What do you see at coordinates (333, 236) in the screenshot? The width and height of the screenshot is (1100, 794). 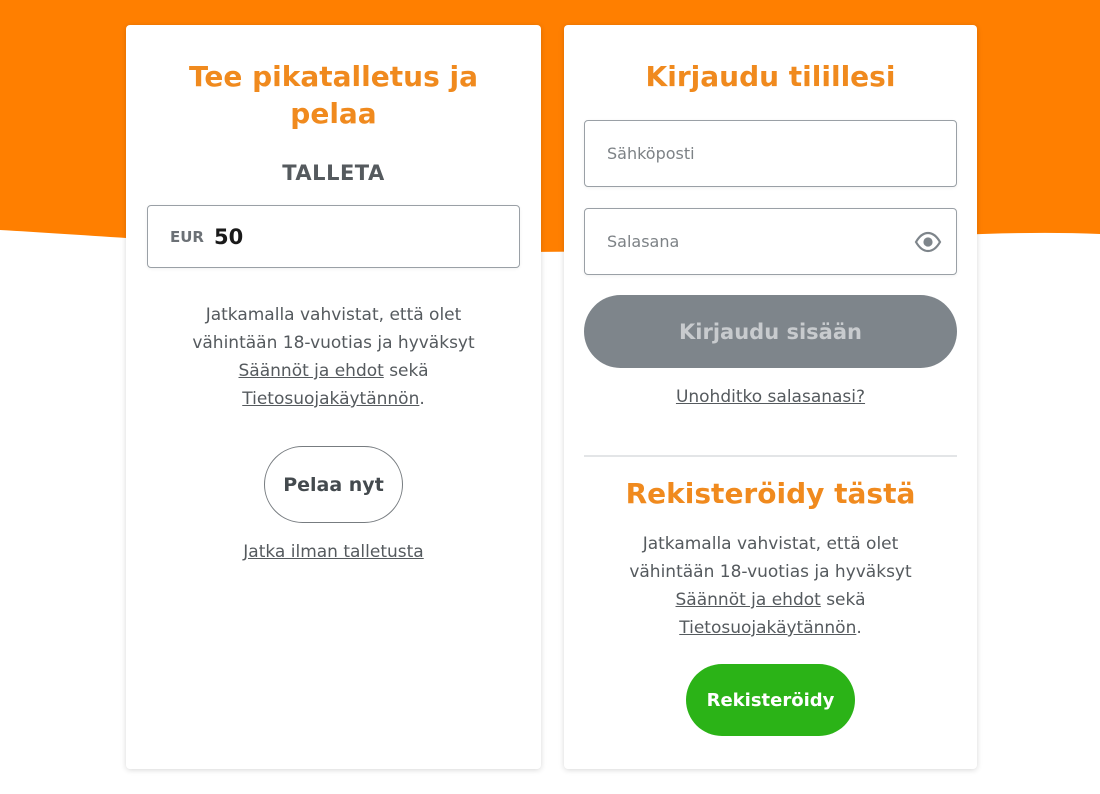 I see `deposit-amount-field: EUR 50` at bounding box center [333, 236].